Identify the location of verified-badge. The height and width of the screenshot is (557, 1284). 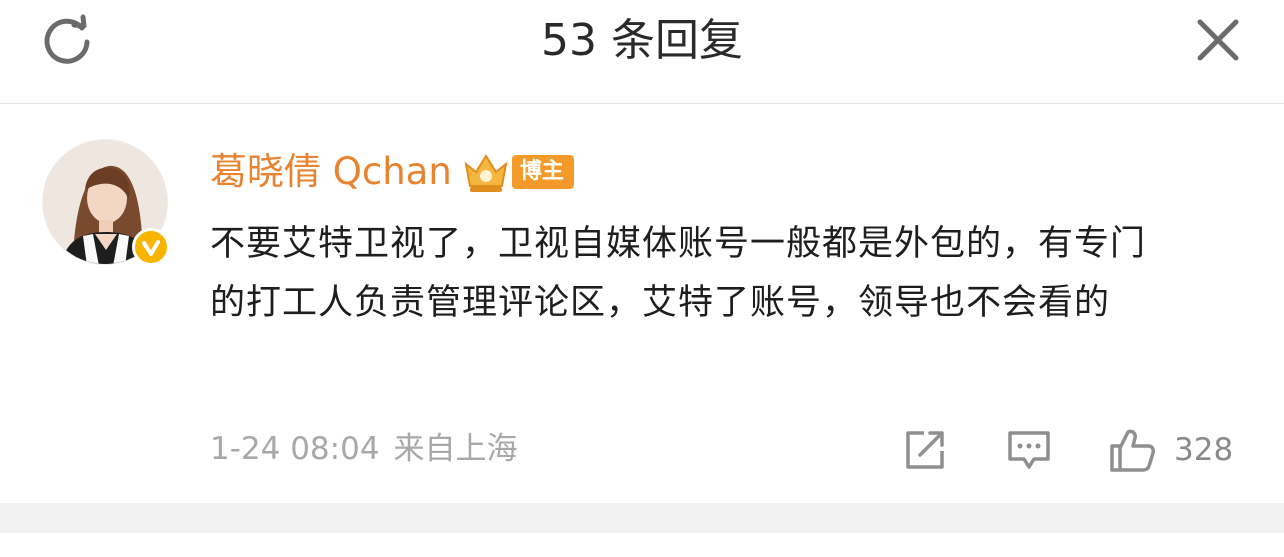
(151, 247).